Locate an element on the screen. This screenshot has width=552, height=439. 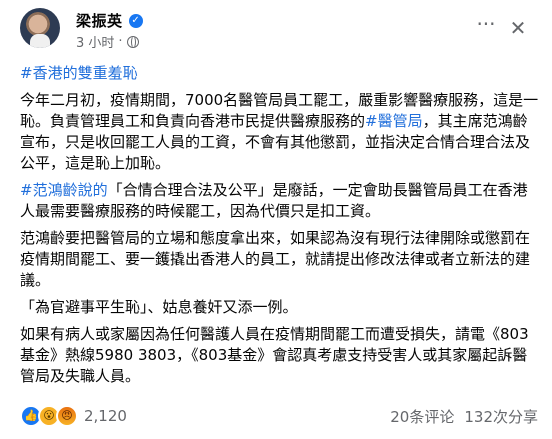
hashtag-link: #范鴻齡說的 is located at coordinates (64, 190).